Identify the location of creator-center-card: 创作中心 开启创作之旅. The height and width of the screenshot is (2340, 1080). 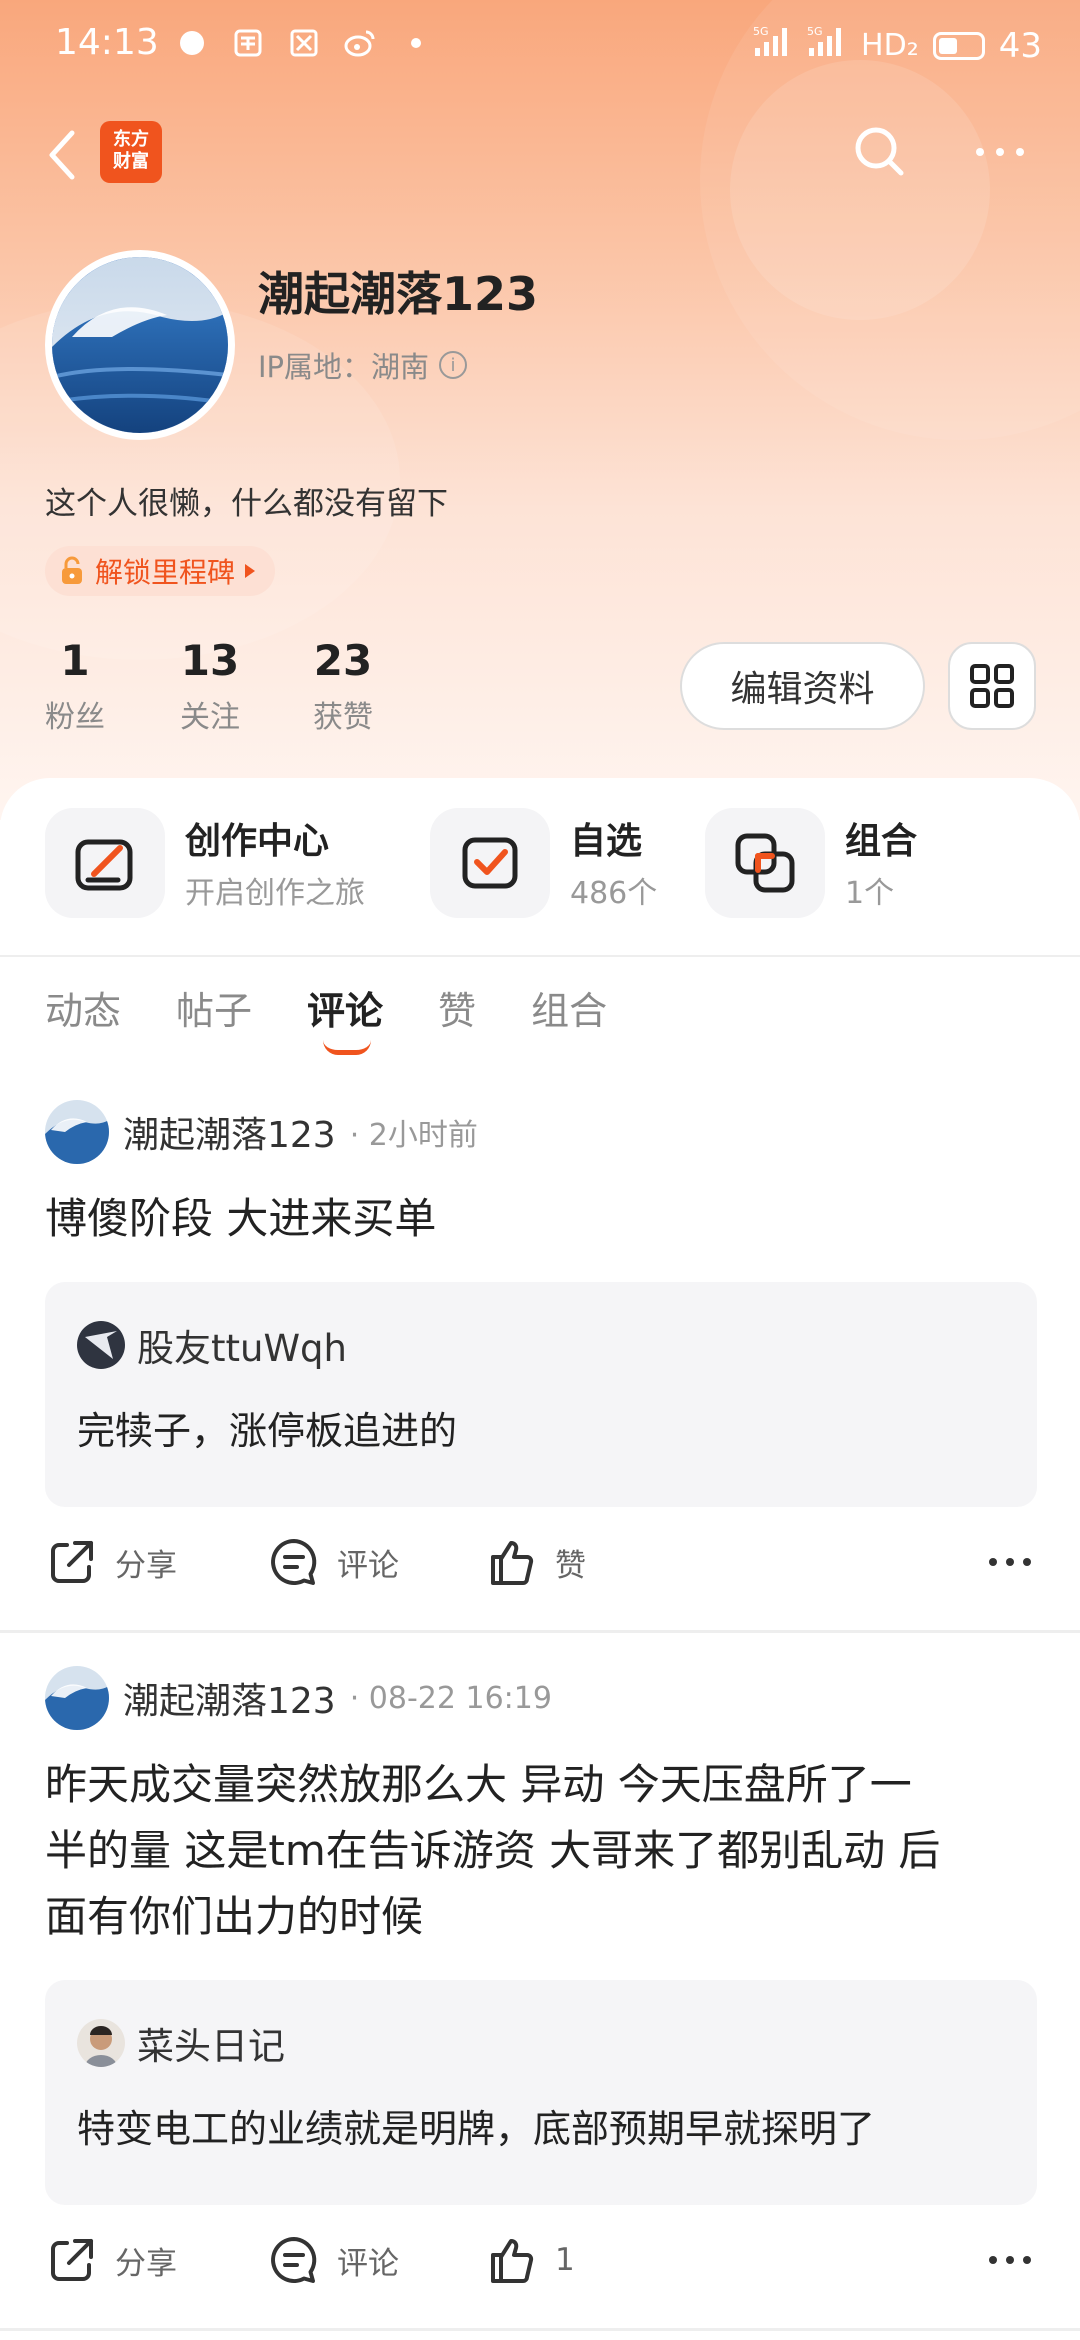
(225, 863).